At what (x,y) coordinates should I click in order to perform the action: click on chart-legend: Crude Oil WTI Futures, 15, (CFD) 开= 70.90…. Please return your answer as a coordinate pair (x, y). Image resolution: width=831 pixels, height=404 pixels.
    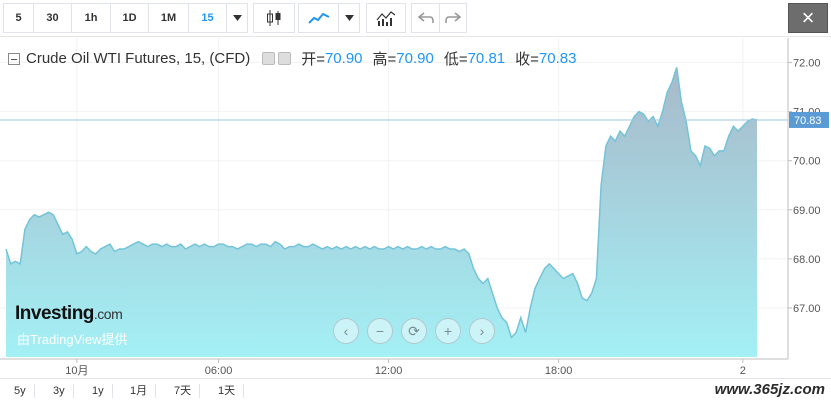
    Looking at the image, I should click on (292, 58).